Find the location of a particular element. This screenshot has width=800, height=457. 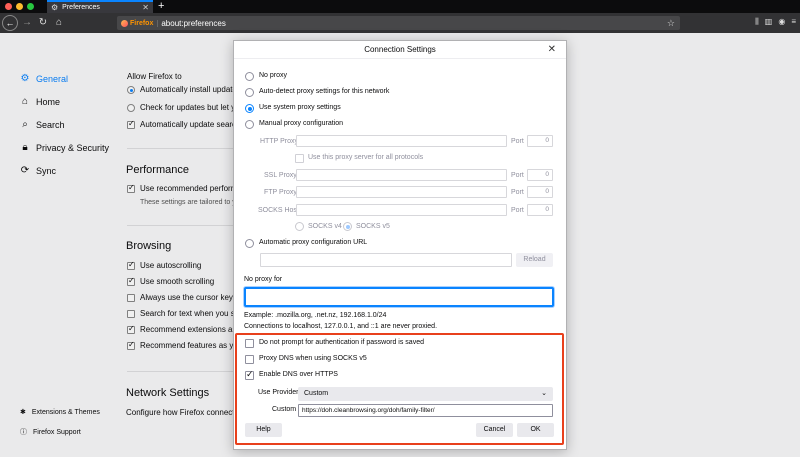

auto-config-url-radio is located at coordinates (249, 243).